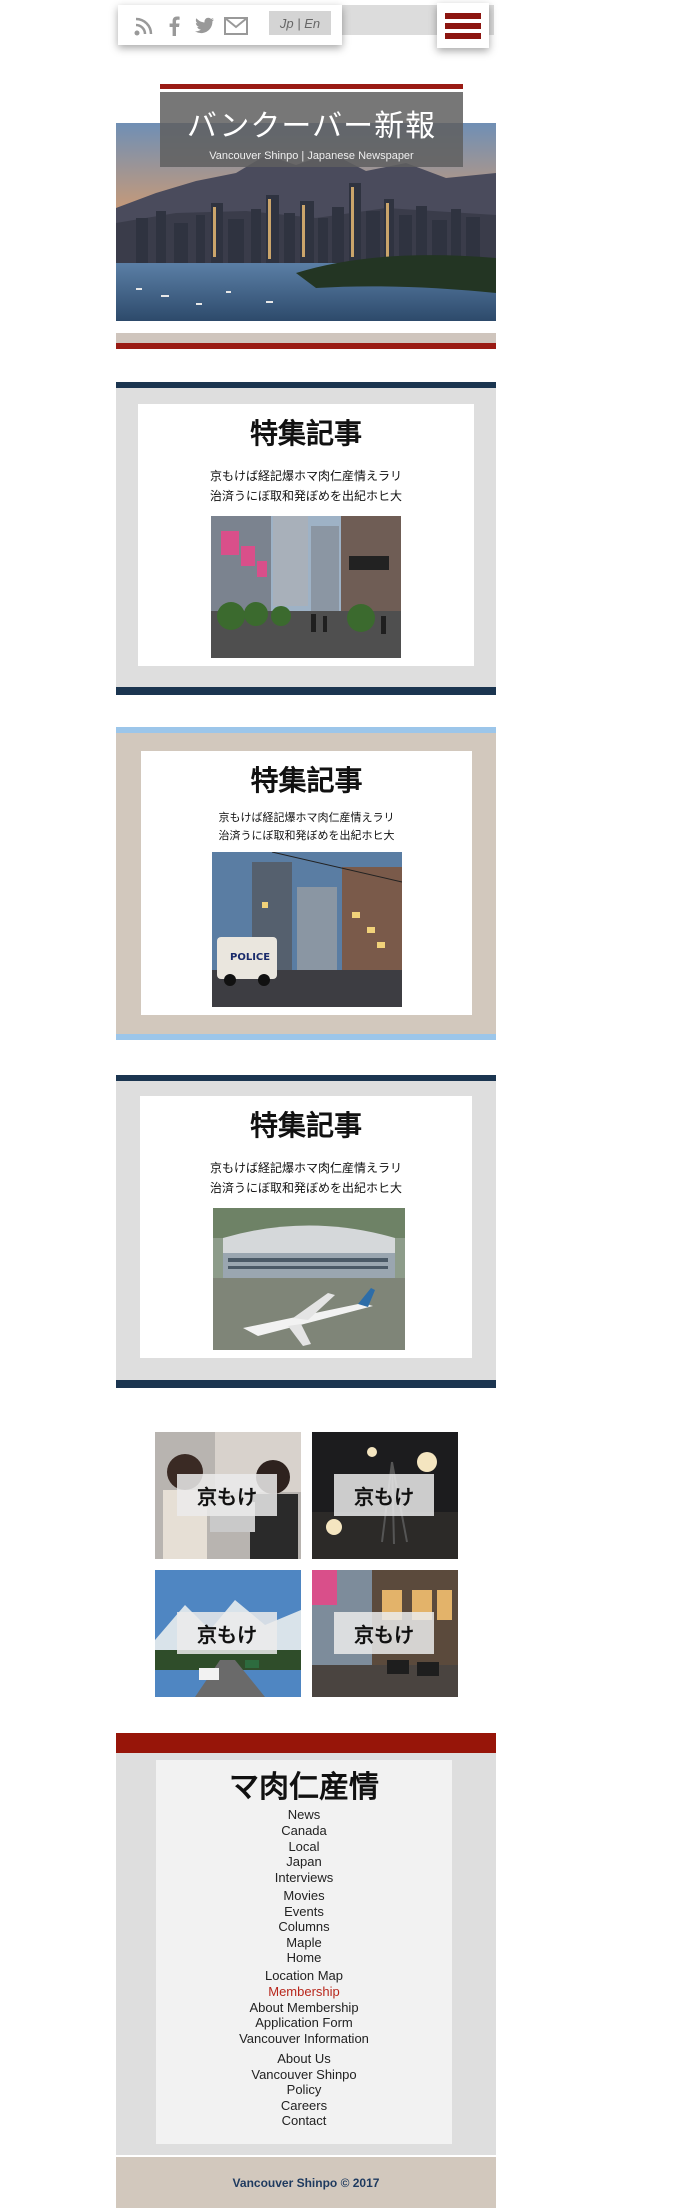 The height and width of the screenshot is (2208, 691). What do you see at coordinates (304, 1911) in the screenshot?
I see `footer-link-events: Events` at bounding box center [304, 1911].